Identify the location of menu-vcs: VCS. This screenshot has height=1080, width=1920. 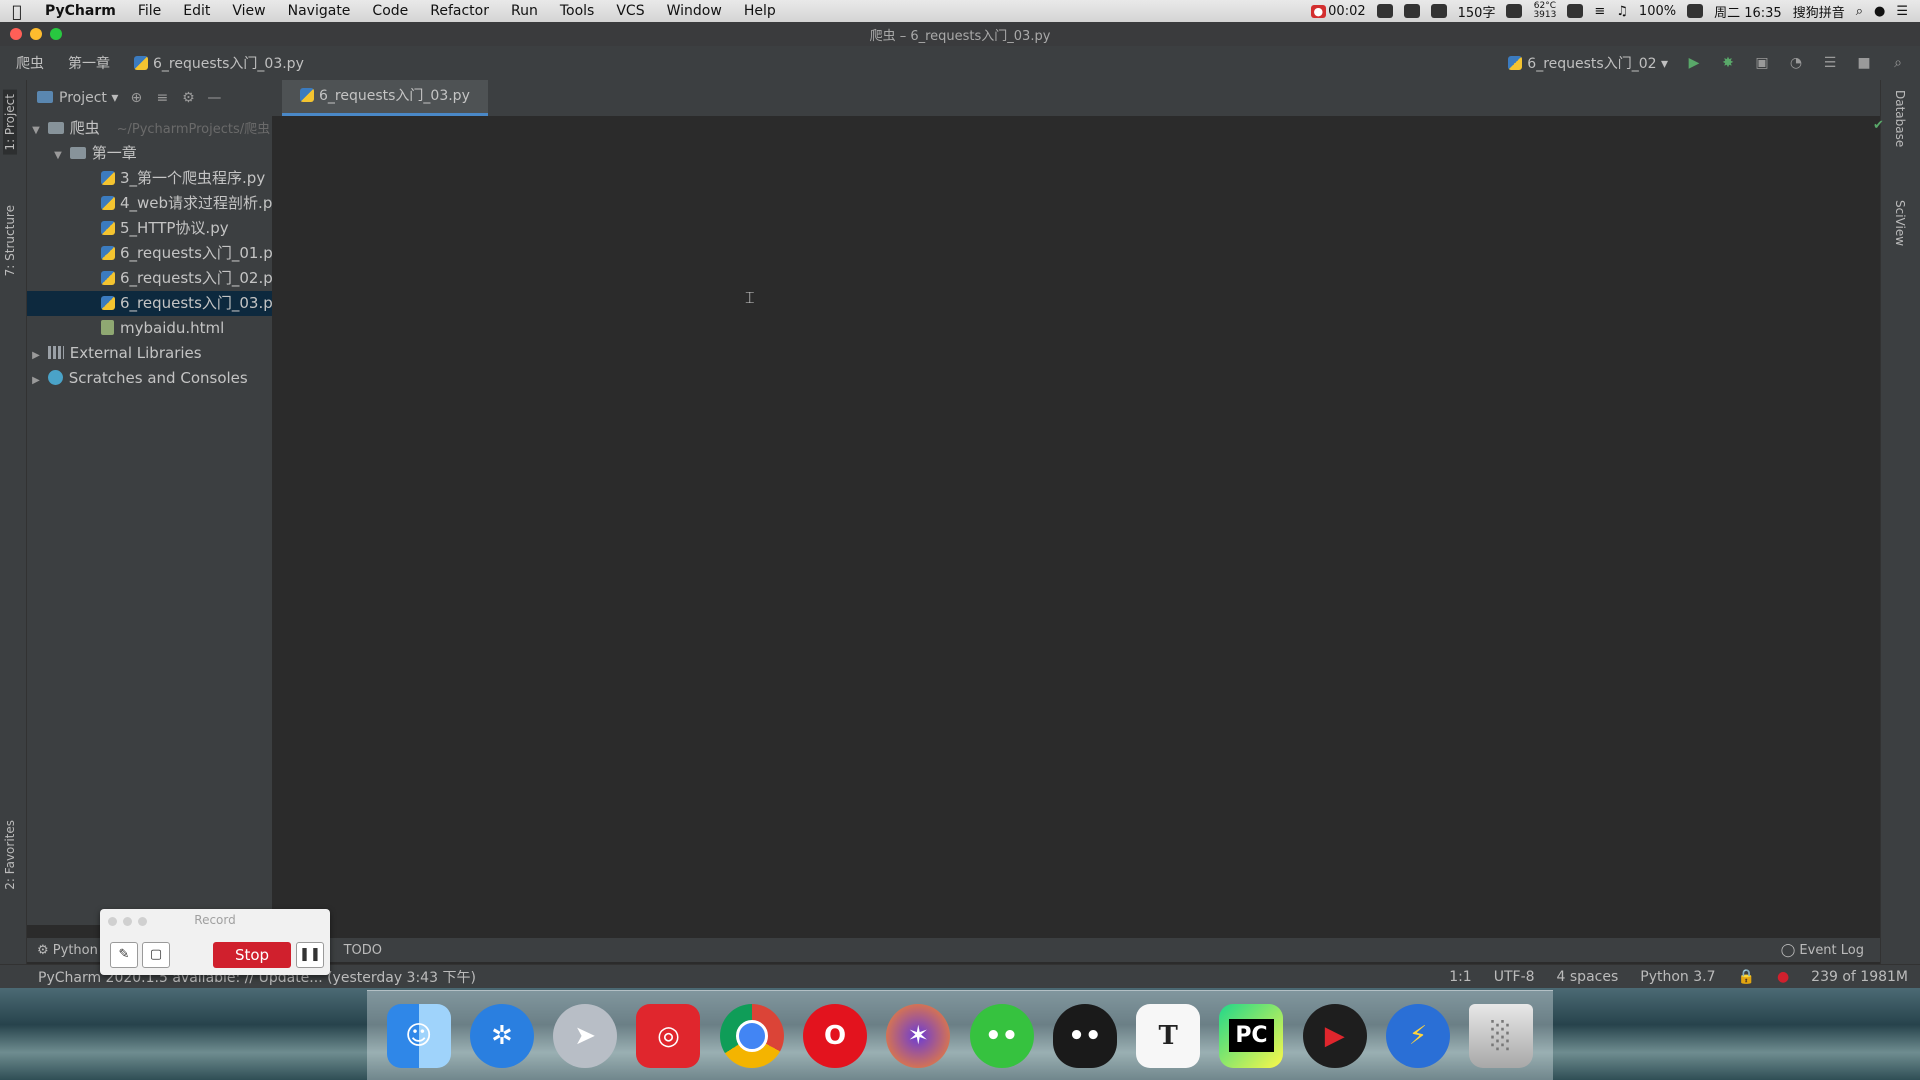
(630, 11).